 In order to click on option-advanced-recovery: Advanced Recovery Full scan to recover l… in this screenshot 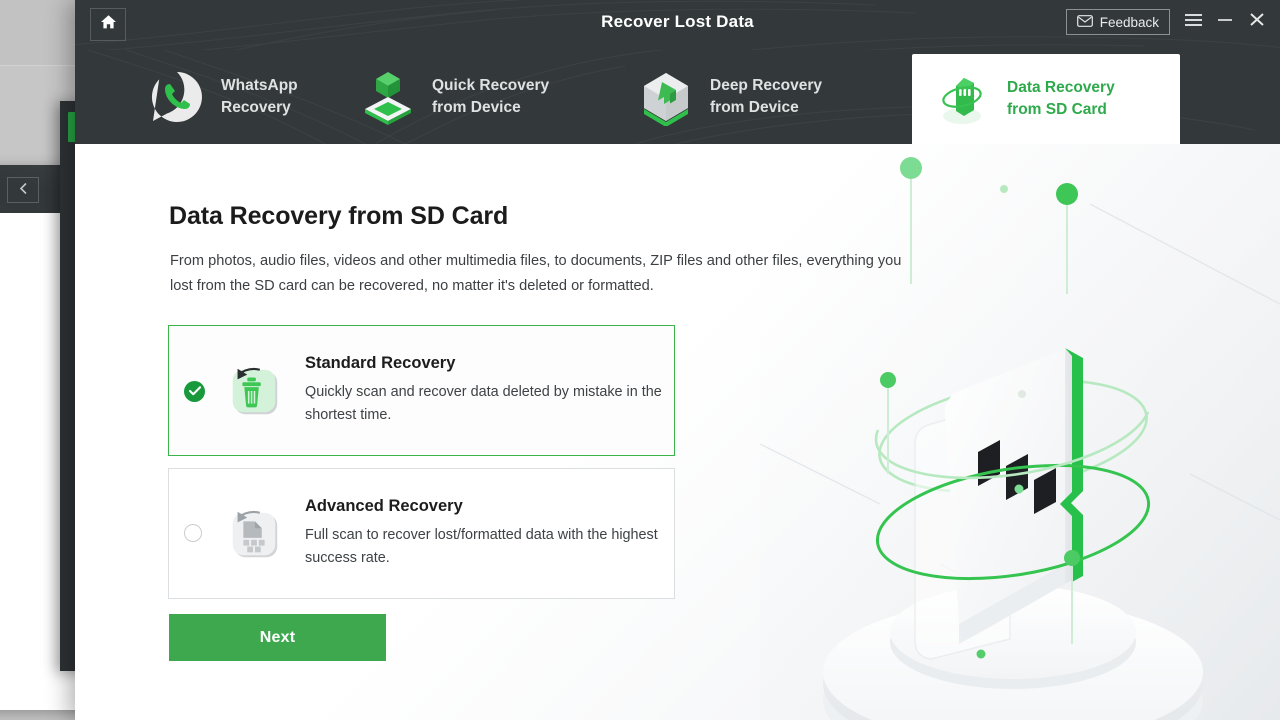, I will do `click(421, 533)`.